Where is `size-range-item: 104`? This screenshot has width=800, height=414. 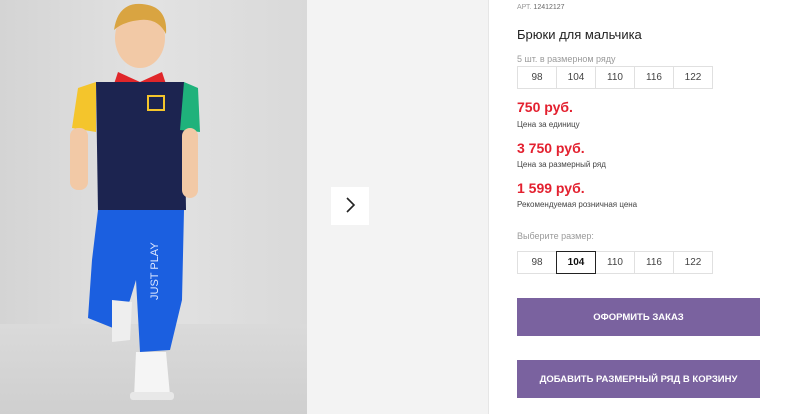
size-range-item: 104 is located at coordinates (576, 77).